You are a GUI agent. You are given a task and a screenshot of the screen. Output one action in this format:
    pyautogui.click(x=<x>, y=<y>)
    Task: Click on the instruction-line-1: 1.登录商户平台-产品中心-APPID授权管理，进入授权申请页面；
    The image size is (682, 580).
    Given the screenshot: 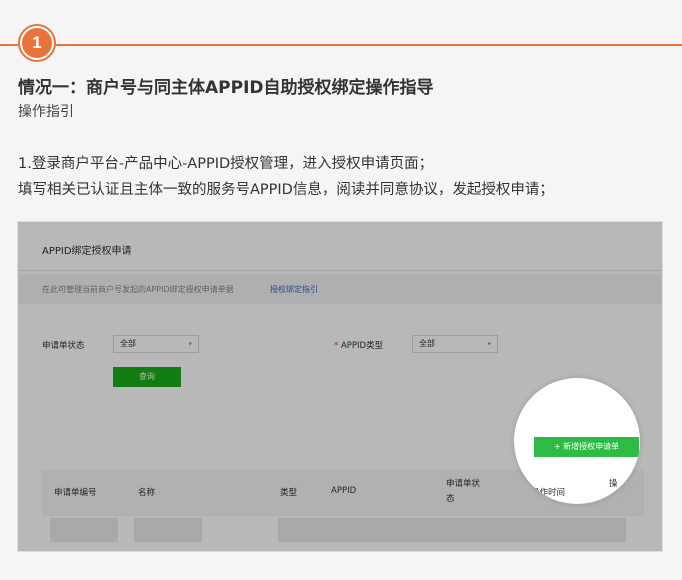 What is the action you would take?
    pyautogui.click(x=226, y=164)
    